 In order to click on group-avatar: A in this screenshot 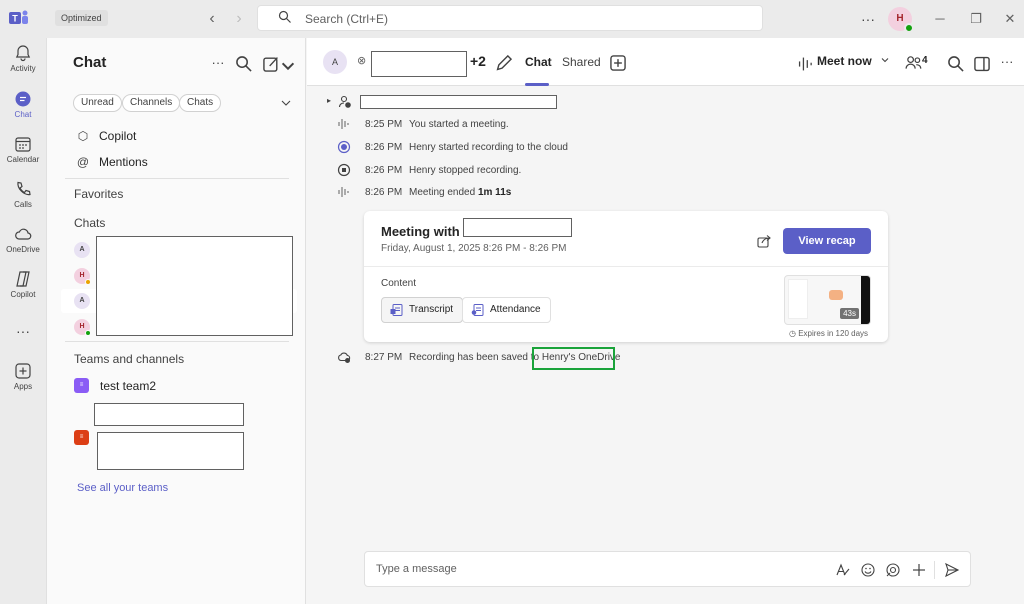, I will do `click(335, 62)`.